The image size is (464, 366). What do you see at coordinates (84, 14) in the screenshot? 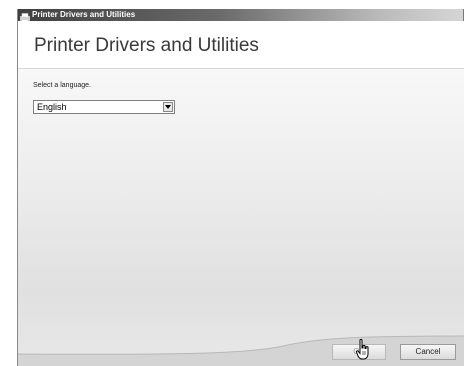
I see `window-title: Printer Drivers and Utilities` at bounding box center [84, 14].